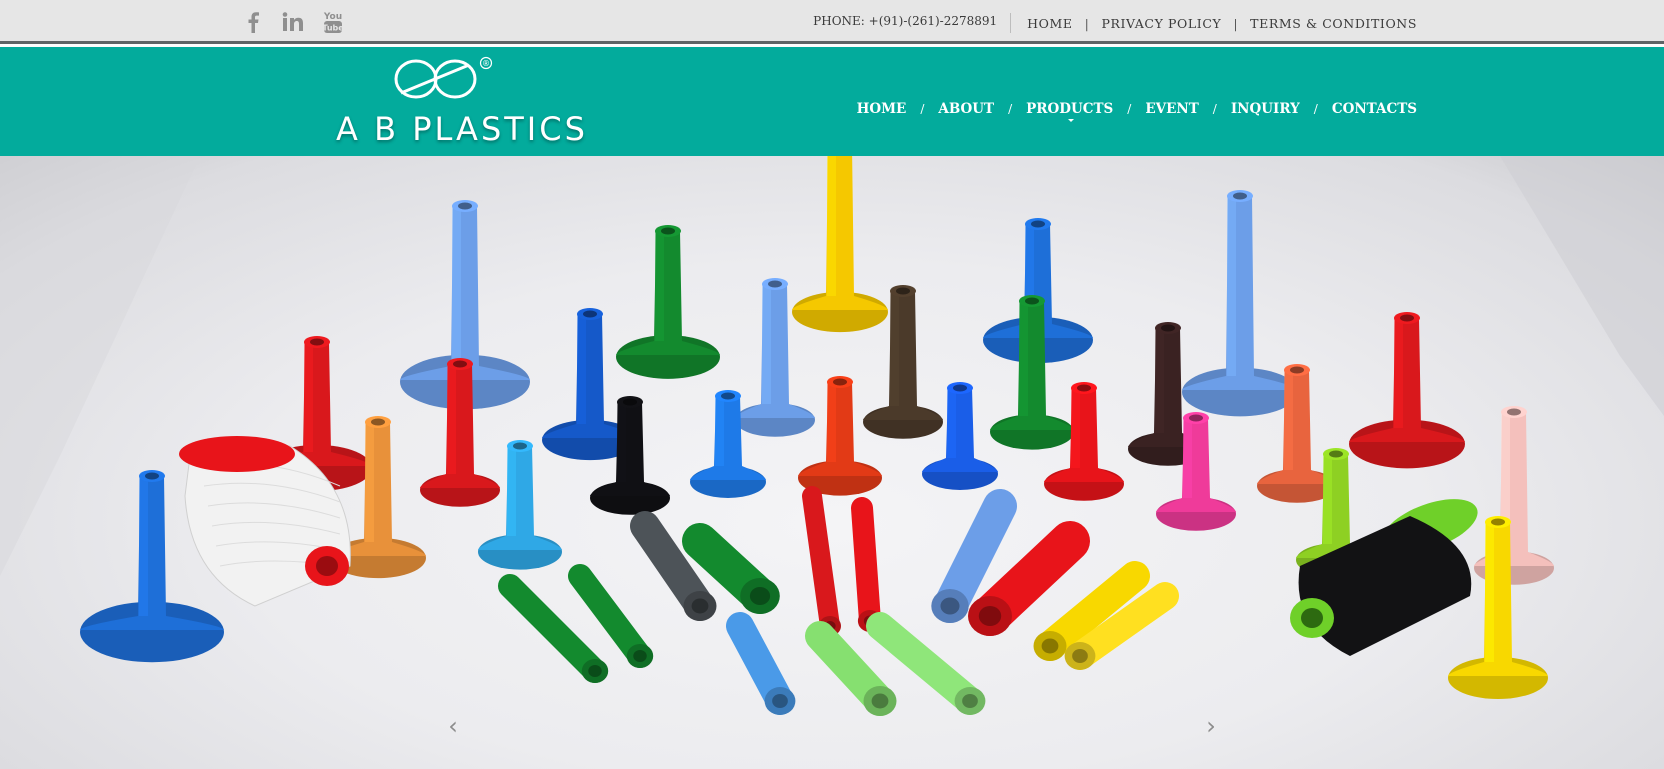  I want to click on nav-products-label: PRODUCTS, so click(1070, 109).